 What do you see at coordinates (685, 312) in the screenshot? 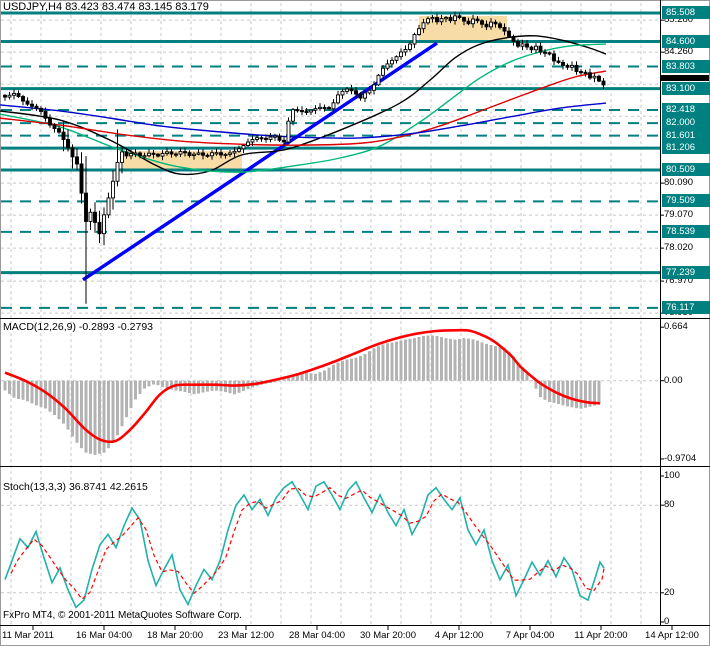
I see `price-axis` at bounding box center [685, 312].